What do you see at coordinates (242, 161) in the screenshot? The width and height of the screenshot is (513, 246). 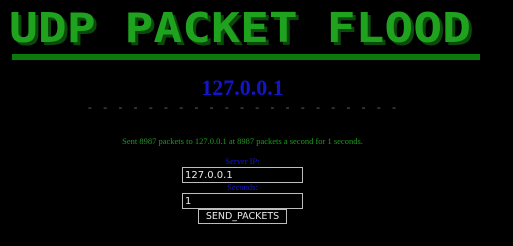 I see `server-ip-label: Server IP:` at bounding box center [242, 161].